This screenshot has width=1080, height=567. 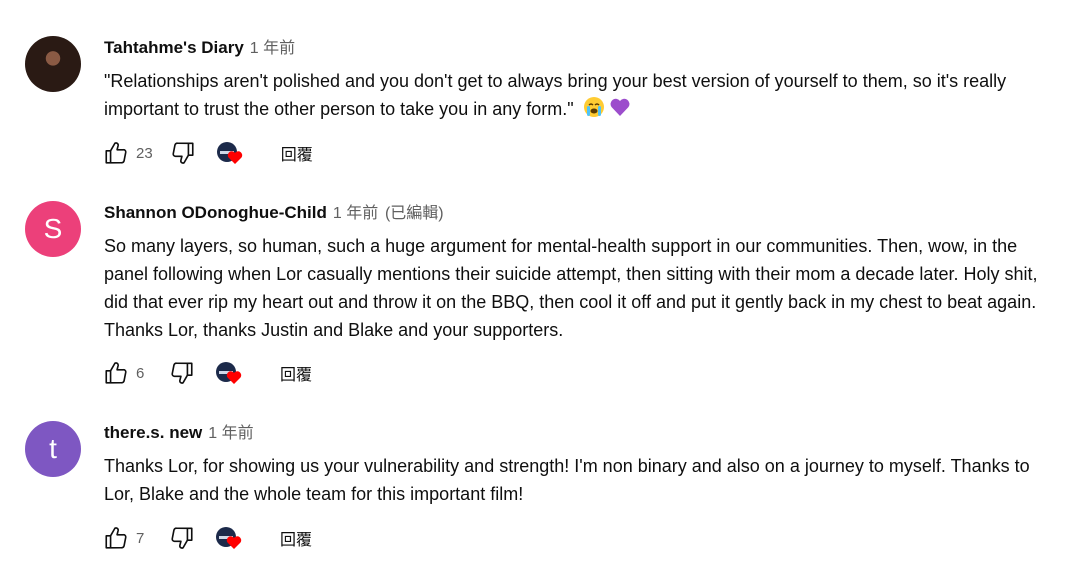 I want to click on comment-header: there.s. new 1 年前, so click(x=179, y=433).